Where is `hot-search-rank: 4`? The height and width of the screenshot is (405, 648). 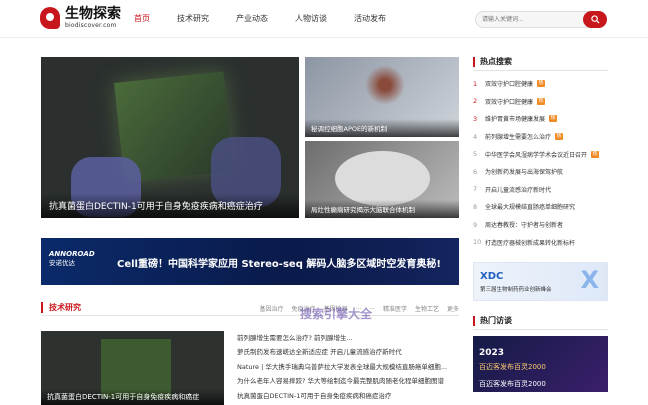
hot-search-rank: 4 is located at coordinates (475, 136).